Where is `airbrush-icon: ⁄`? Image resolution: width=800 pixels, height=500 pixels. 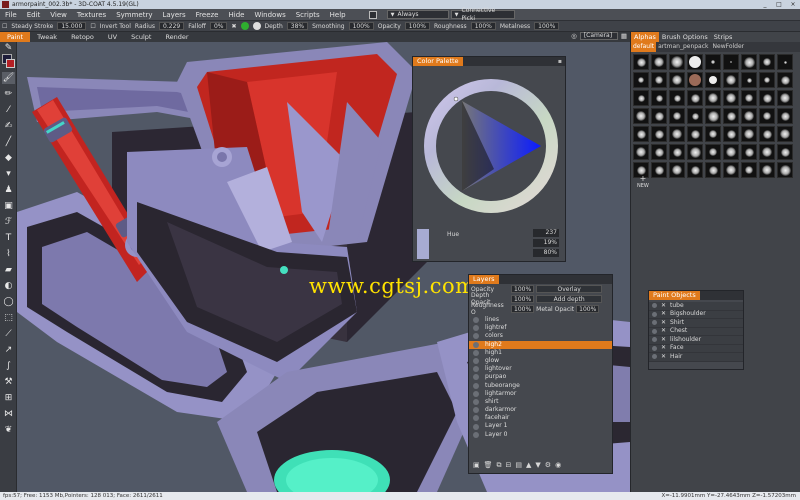 airbrush-icon: ⁄ is located at coordinates (8, 110).